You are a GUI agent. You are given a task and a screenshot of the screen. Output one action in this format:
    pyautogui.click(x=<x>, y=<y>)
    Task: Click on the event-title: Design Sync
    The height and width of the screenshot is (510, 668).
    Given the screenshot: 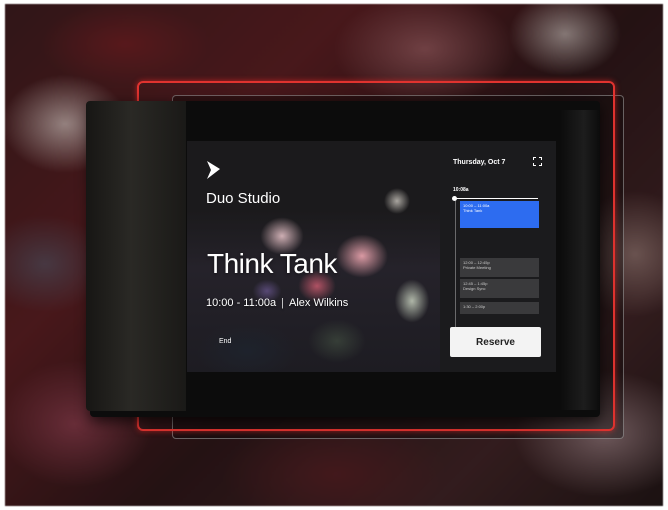 What is the action you would take?
    pyautogui.click(x=474, y=288)
    